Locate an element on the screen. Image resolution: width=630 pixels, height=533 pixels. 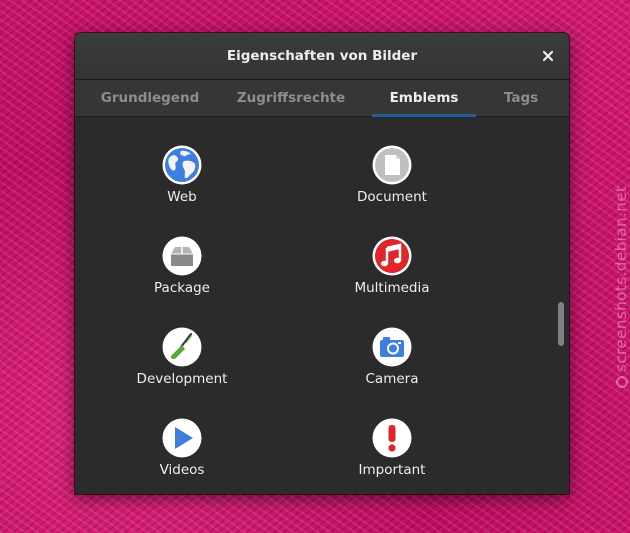
exclamation-icon is located at coordinates (392, 438).